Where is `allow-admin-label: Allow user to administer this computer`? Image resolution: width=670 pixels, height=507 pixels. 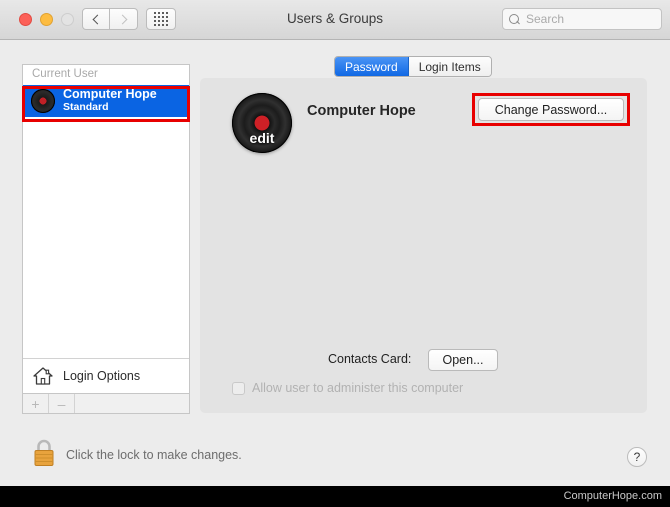 allow-admin-label: Allow user to administer this computer is located at coordinates (358, 388).